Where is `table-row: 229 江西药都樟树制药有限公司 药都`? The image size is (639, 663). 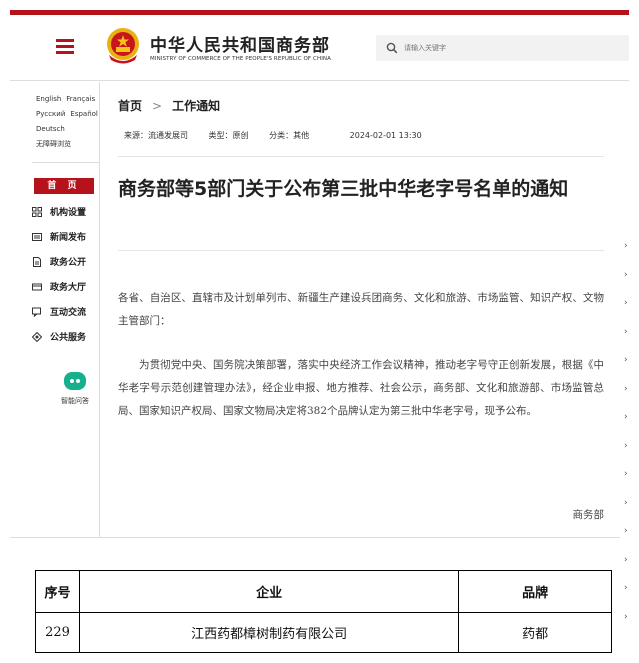 table-row: 229 江西药都樟树制药有限公司 药都 is located at coordinates (323, 632).